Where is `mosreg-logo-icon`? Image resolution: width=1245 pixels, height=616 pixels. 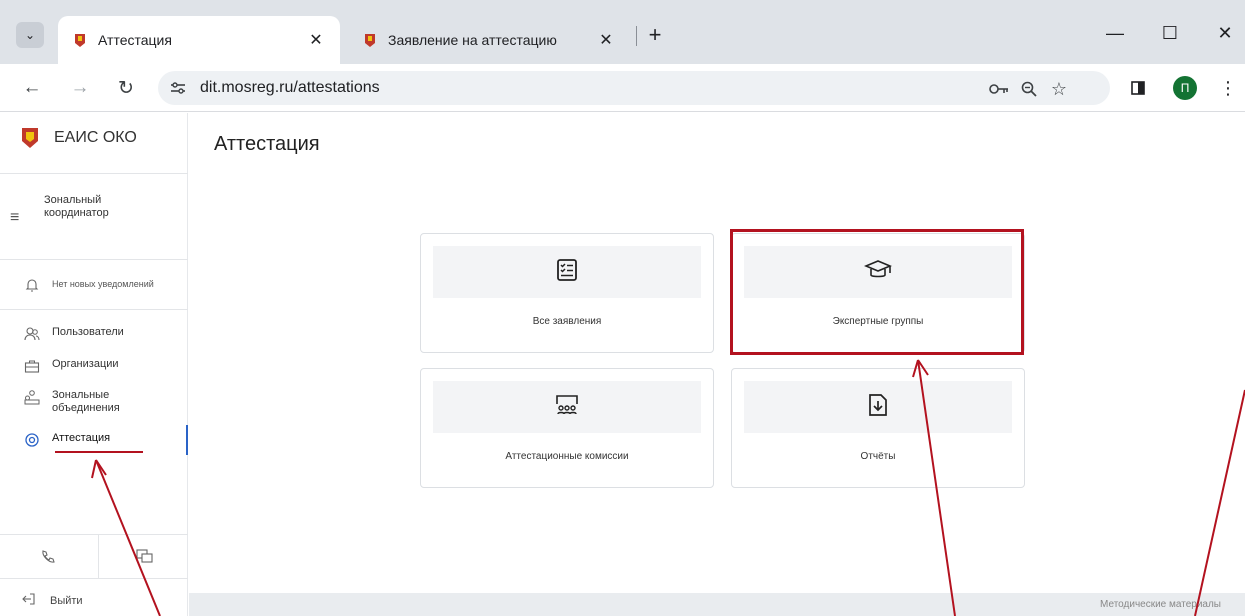
mosreg-logo-icon is located at coordinates (30, 138).